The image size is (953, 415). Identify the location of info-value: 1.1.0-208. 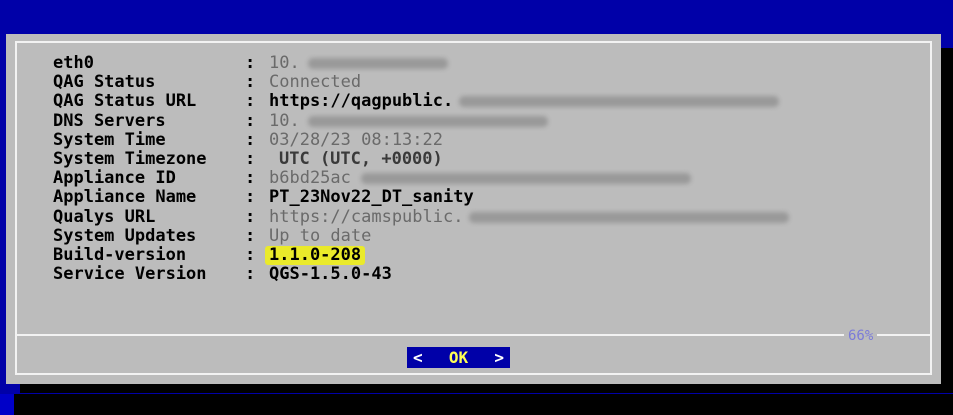
(315, 255).